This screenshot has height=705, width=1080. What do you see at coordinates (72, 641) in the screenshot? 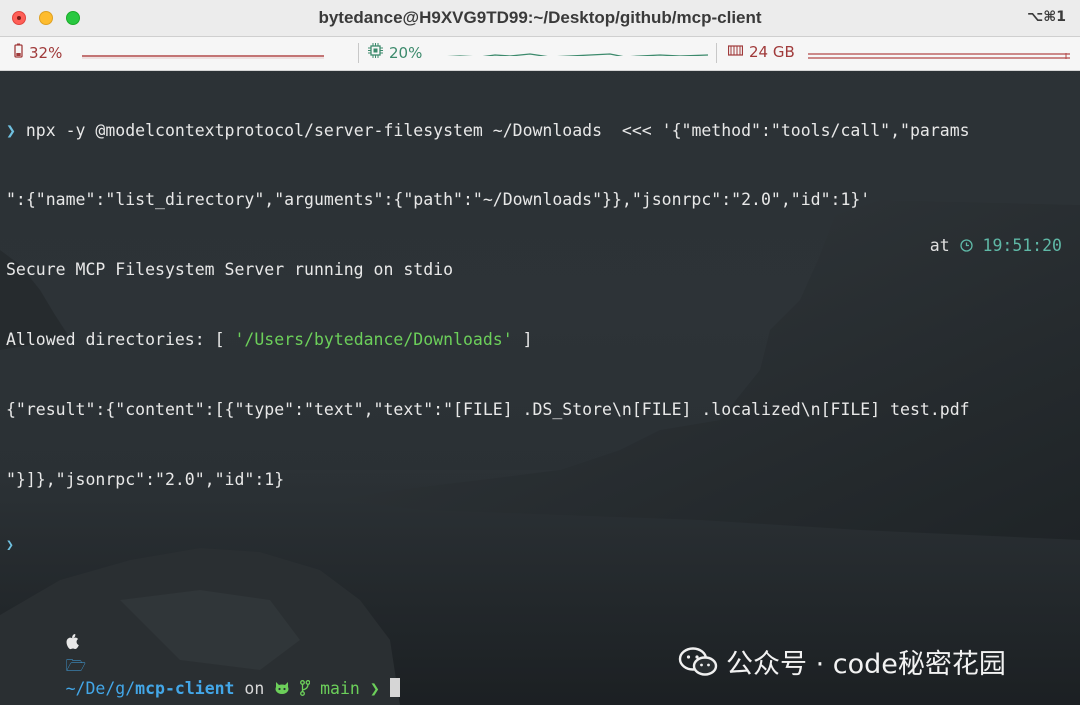
I see `apple-icon` at bounding box center [72, 641].